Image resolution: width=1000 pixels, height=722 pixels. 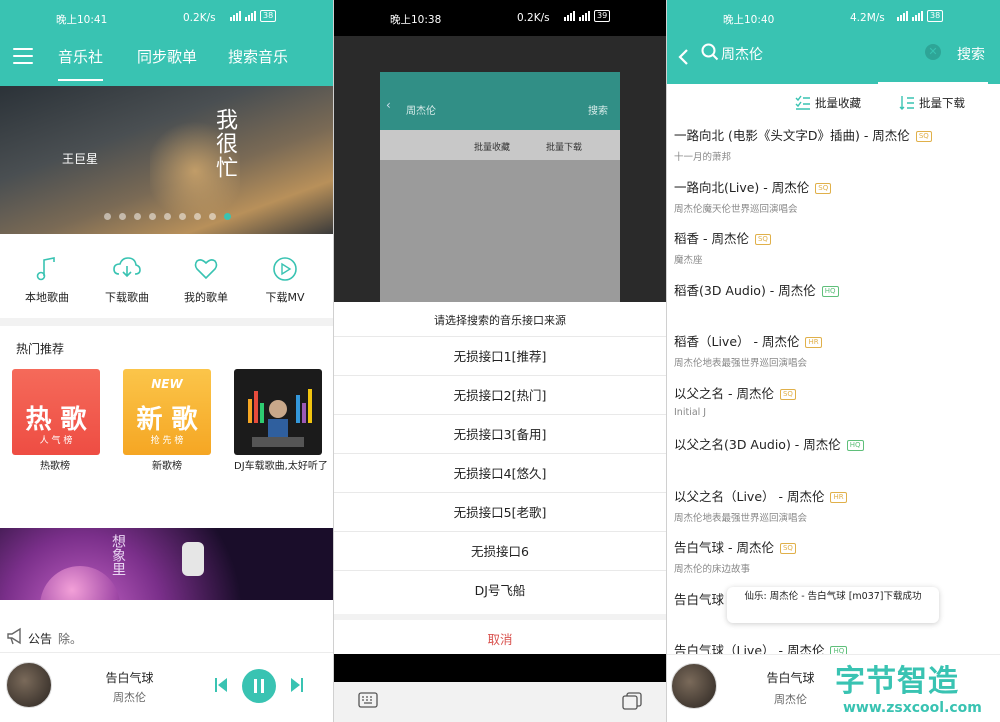 What do you see at coordinates (742, 54) in the screenshot?
I see `search-input: 周杰伦` at bounding box center [742, 54].